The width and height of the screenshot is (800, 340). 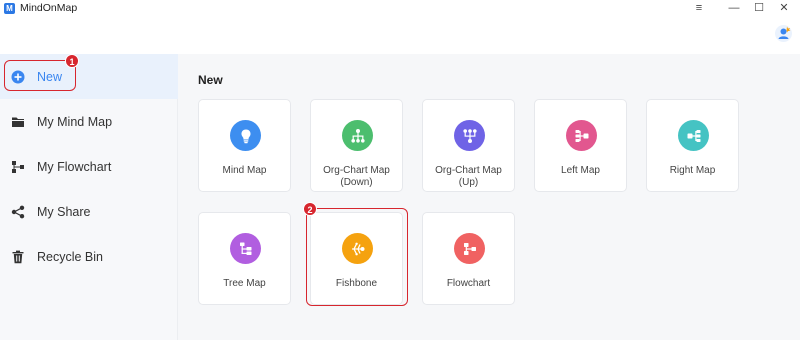 I want to click on app-logo-icon: M, so click(x=9, y=8).